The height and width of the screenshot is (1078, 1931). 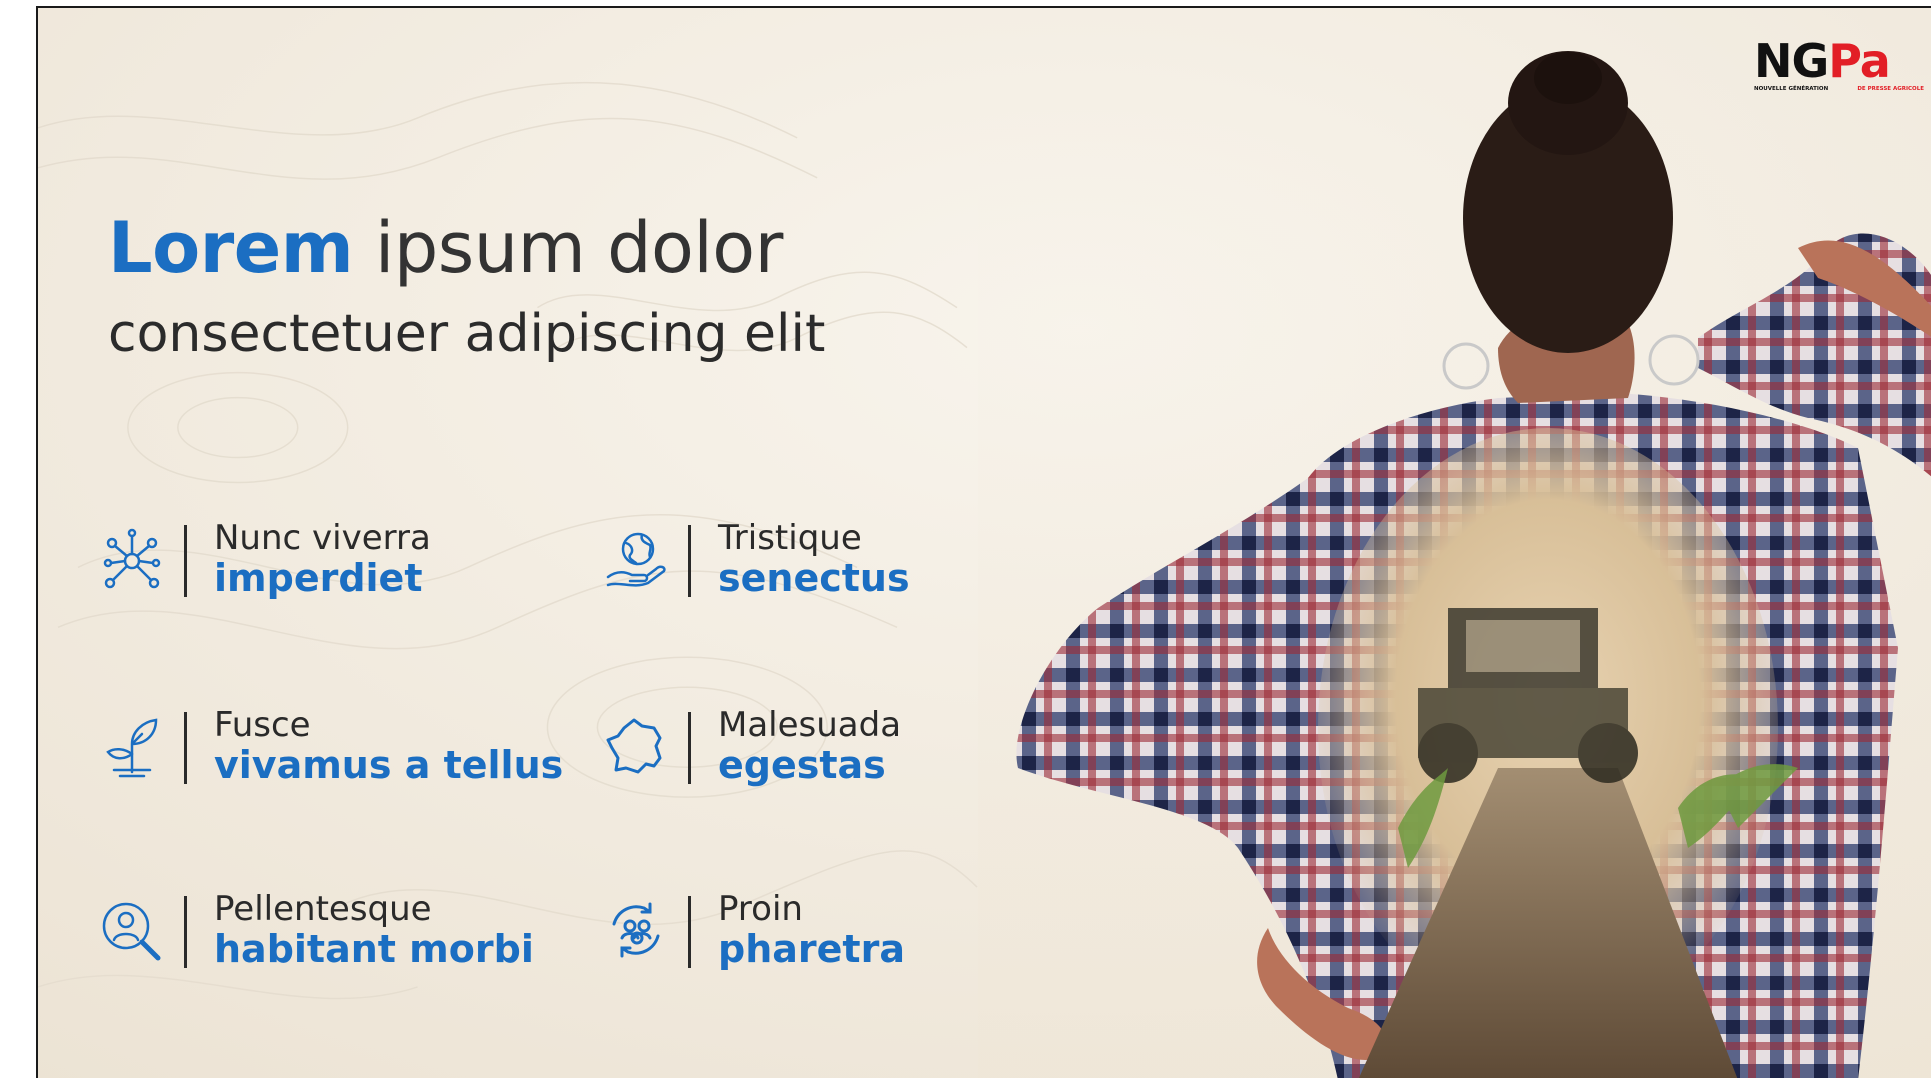 I want to click on feature-label: Proin, so click(x=760, y=909).